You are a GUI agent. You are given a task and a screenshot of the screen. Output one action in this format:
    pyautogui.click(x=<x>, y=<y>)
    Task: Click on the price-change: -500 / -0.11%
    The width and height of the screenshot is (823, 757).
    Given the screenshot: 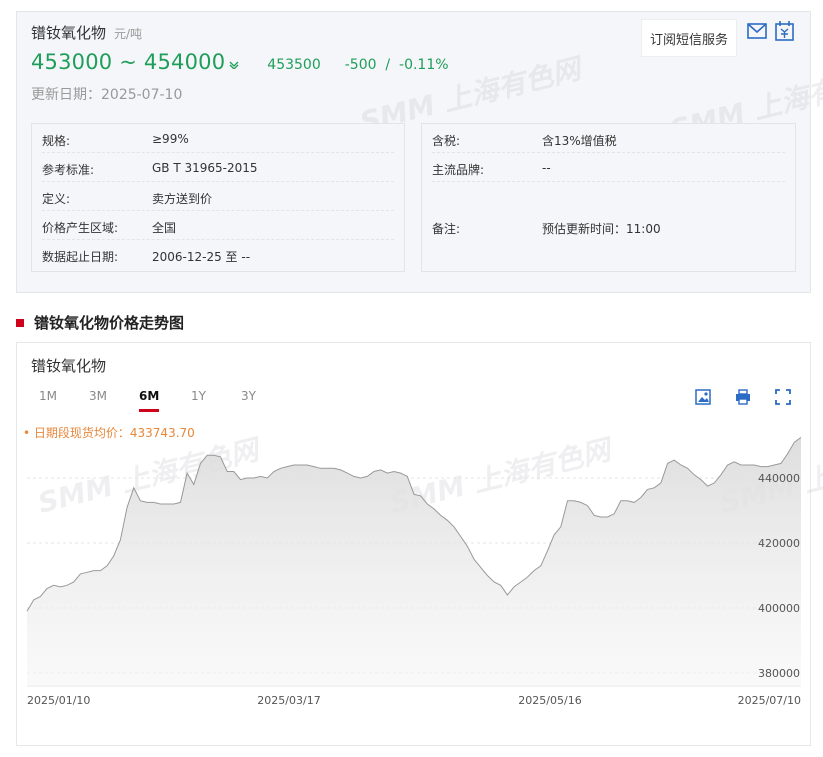 What is the action you would take?
    pyautogui.click(x=396, y=65)
    